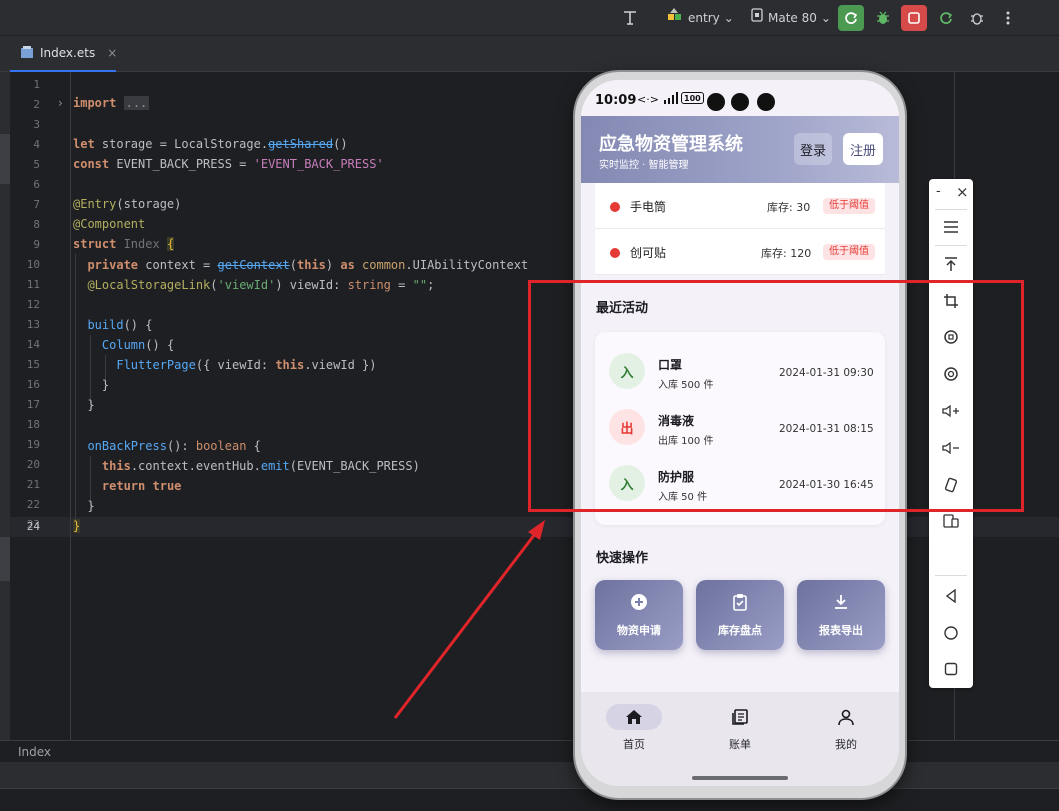  I want to click on code-text: .viewId }), so click(340, 365).